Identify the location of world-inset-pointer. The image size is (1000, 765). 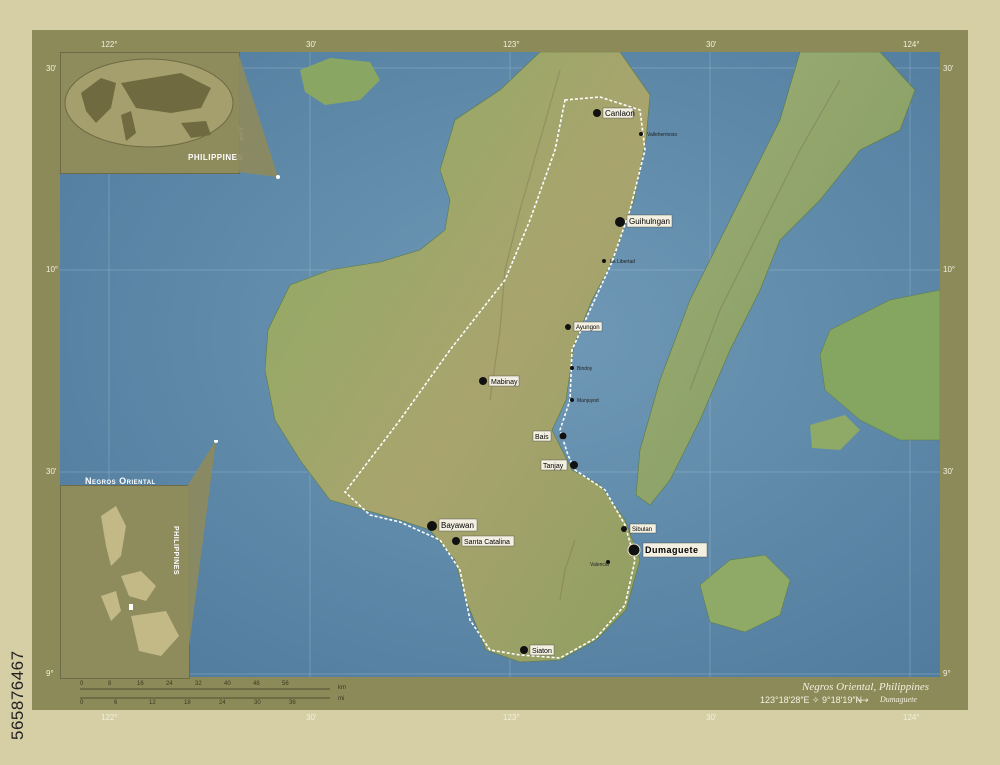
(259, 115).